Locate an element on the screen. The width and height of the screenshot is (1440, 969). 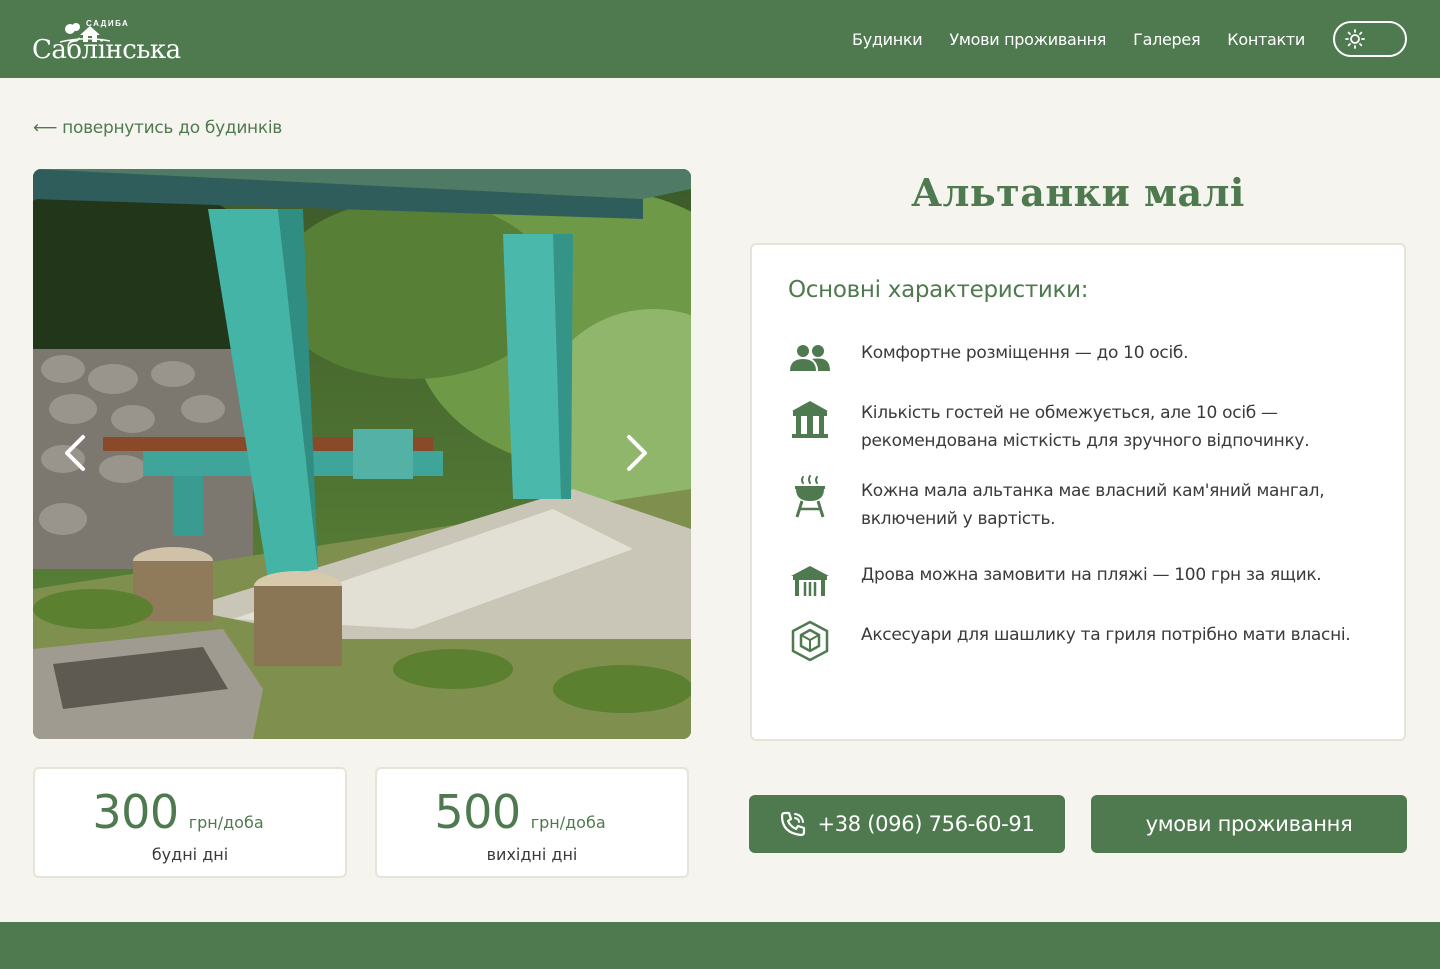
logo-name: Саблінська is located at coordinates (106, 50).